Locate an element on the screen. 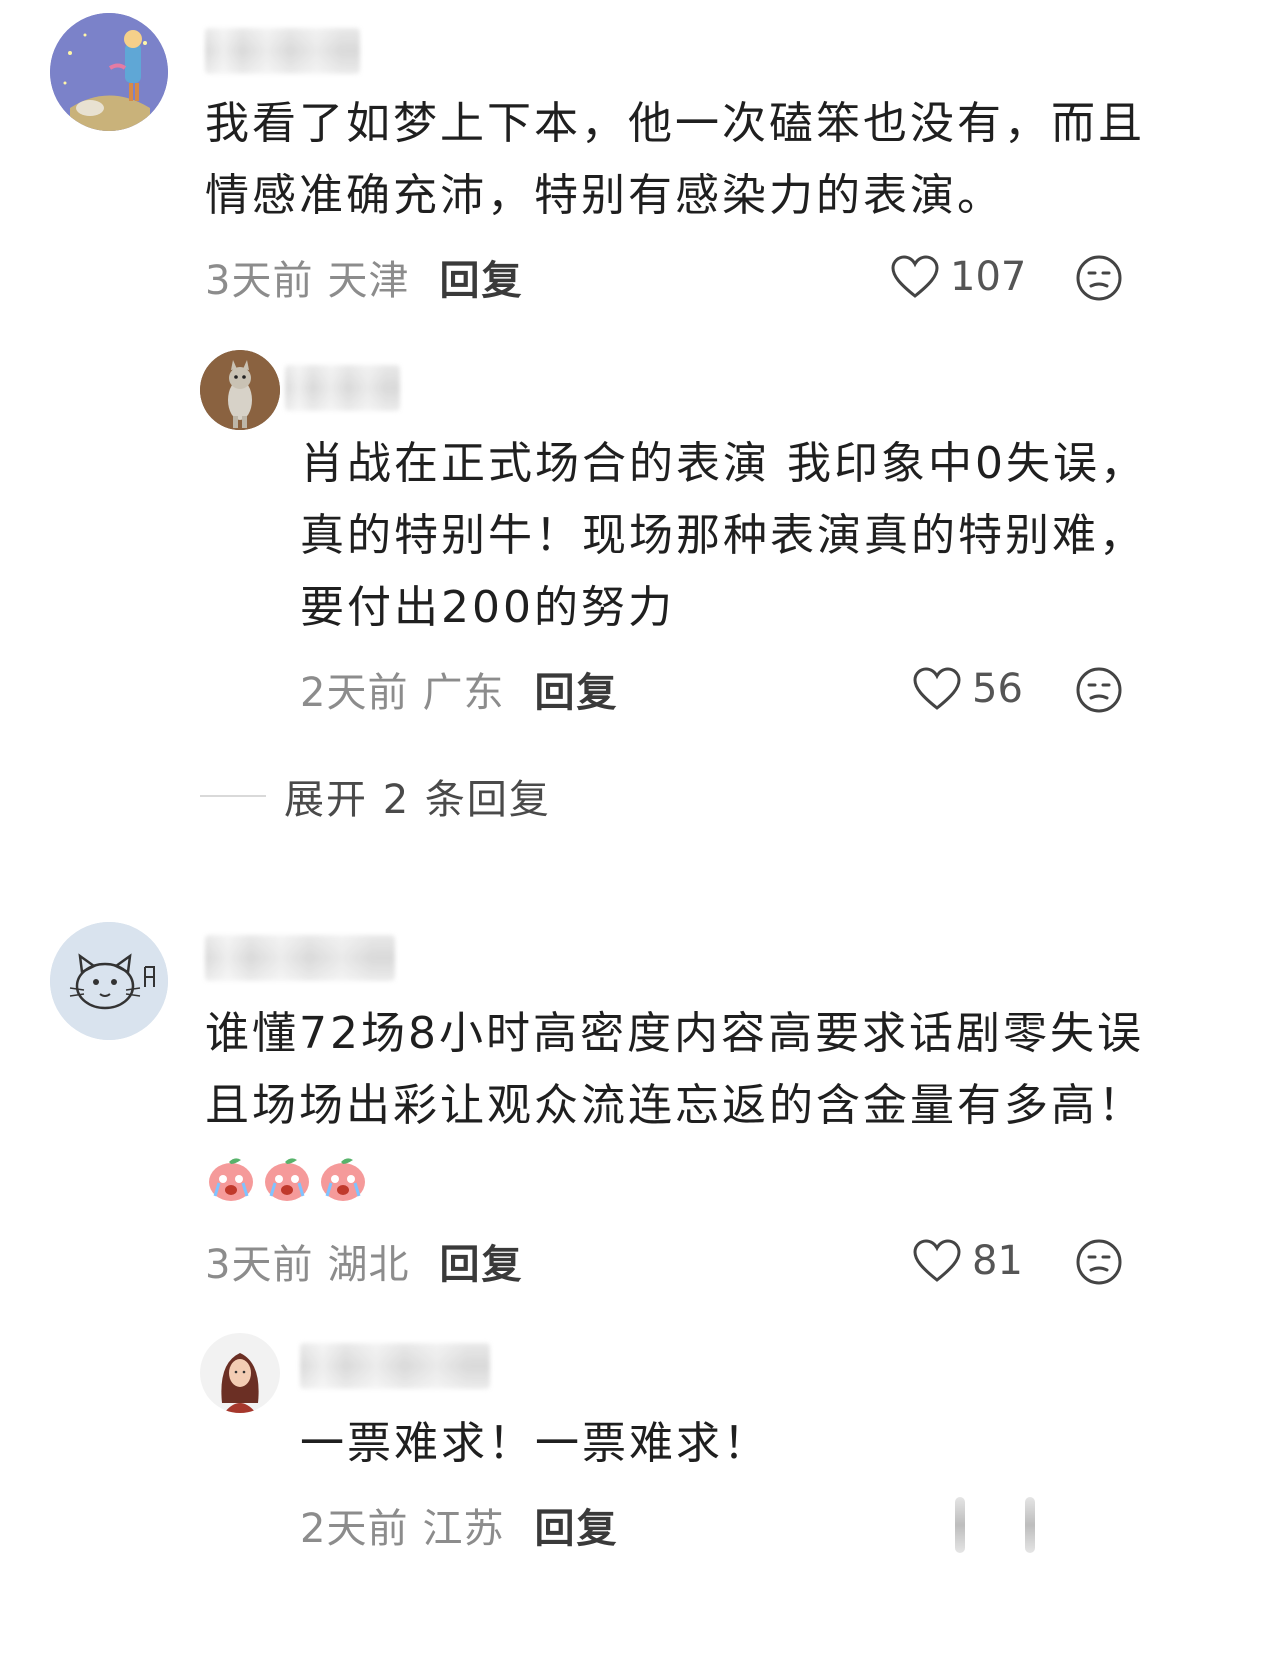 This screenshot has height=1661, width=1264. divider-line is located at coordinates (233, 796).